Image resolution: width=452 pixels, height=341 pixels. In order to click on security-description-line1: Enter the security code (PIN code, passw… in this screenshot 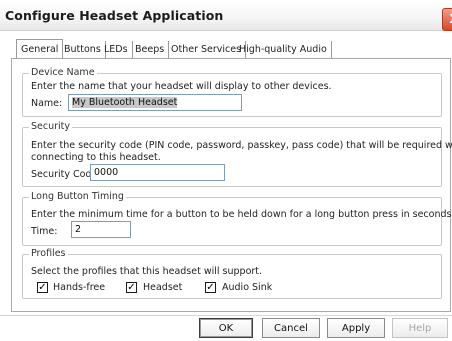, I will do `click(241, 145)`.